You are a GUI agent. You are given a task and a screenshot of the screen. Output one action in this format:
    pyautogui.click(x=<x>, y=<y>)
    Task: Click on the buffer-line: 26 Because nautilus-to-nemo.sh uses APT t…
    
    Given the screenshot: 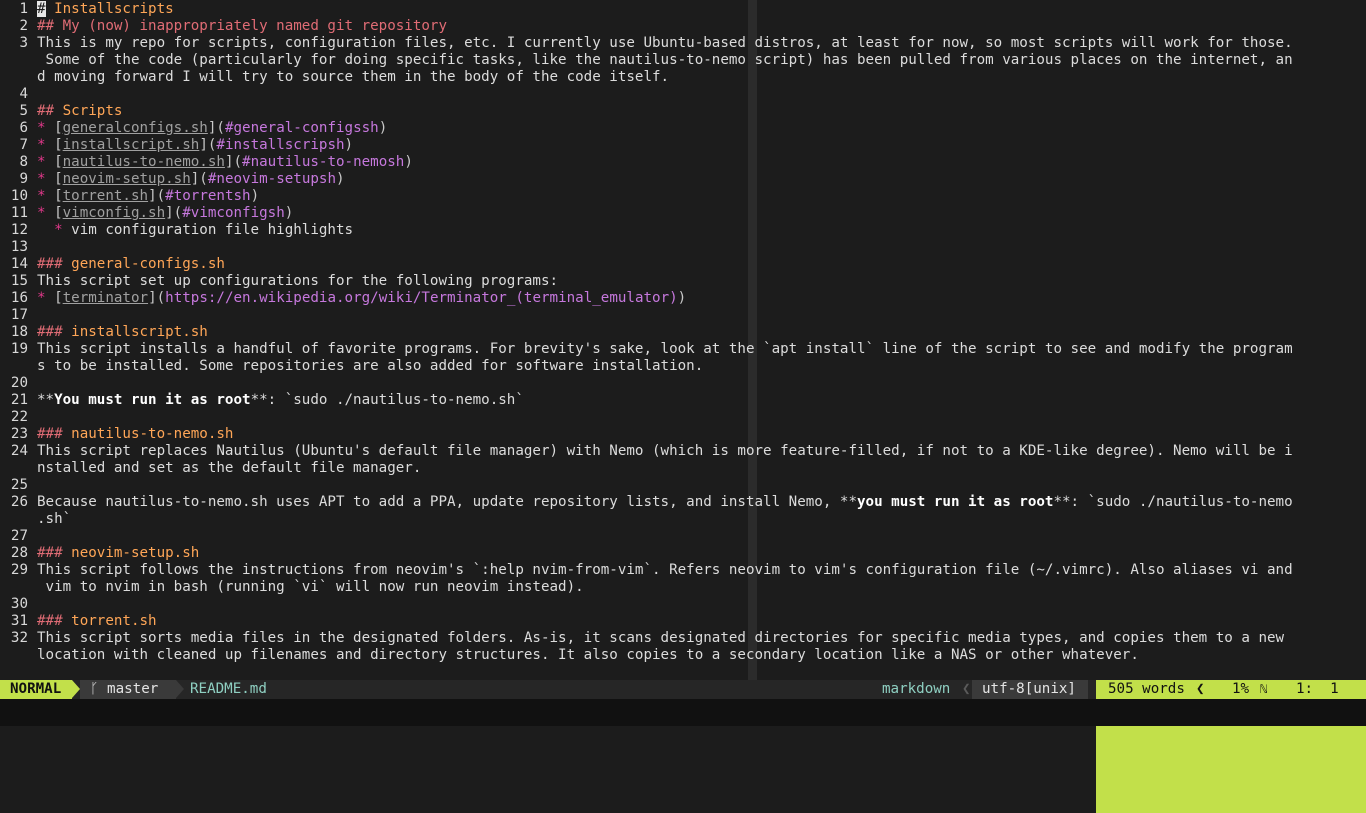 What is the action you would take?
    pyautogui.click(x=683, y=502)
    